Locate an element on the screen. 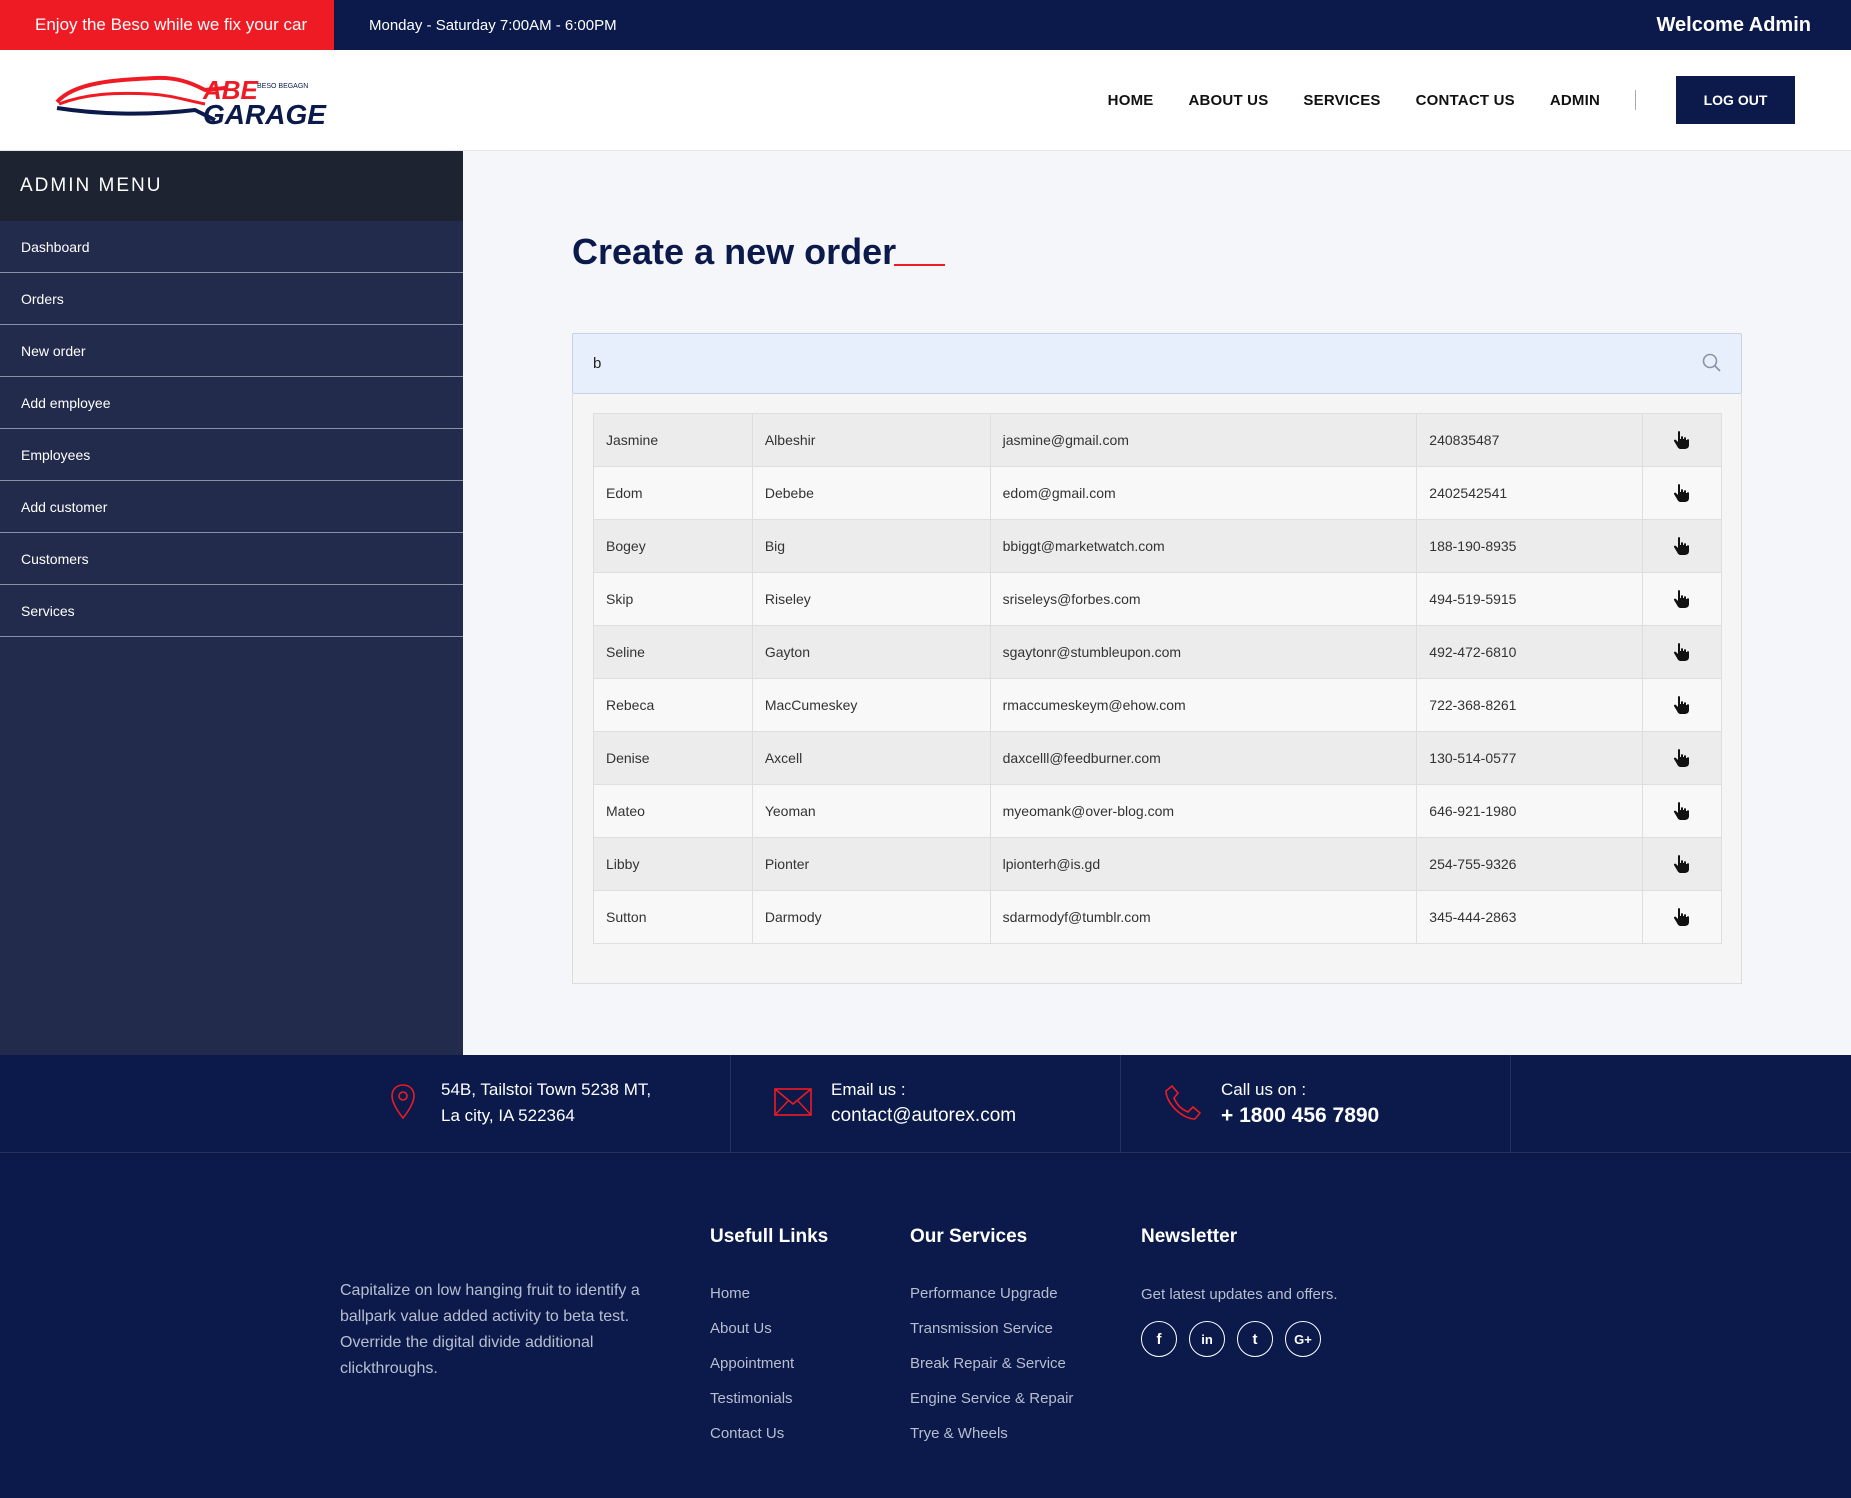  email-address: contact@autorex.com is located at coordinates (923, 1116).